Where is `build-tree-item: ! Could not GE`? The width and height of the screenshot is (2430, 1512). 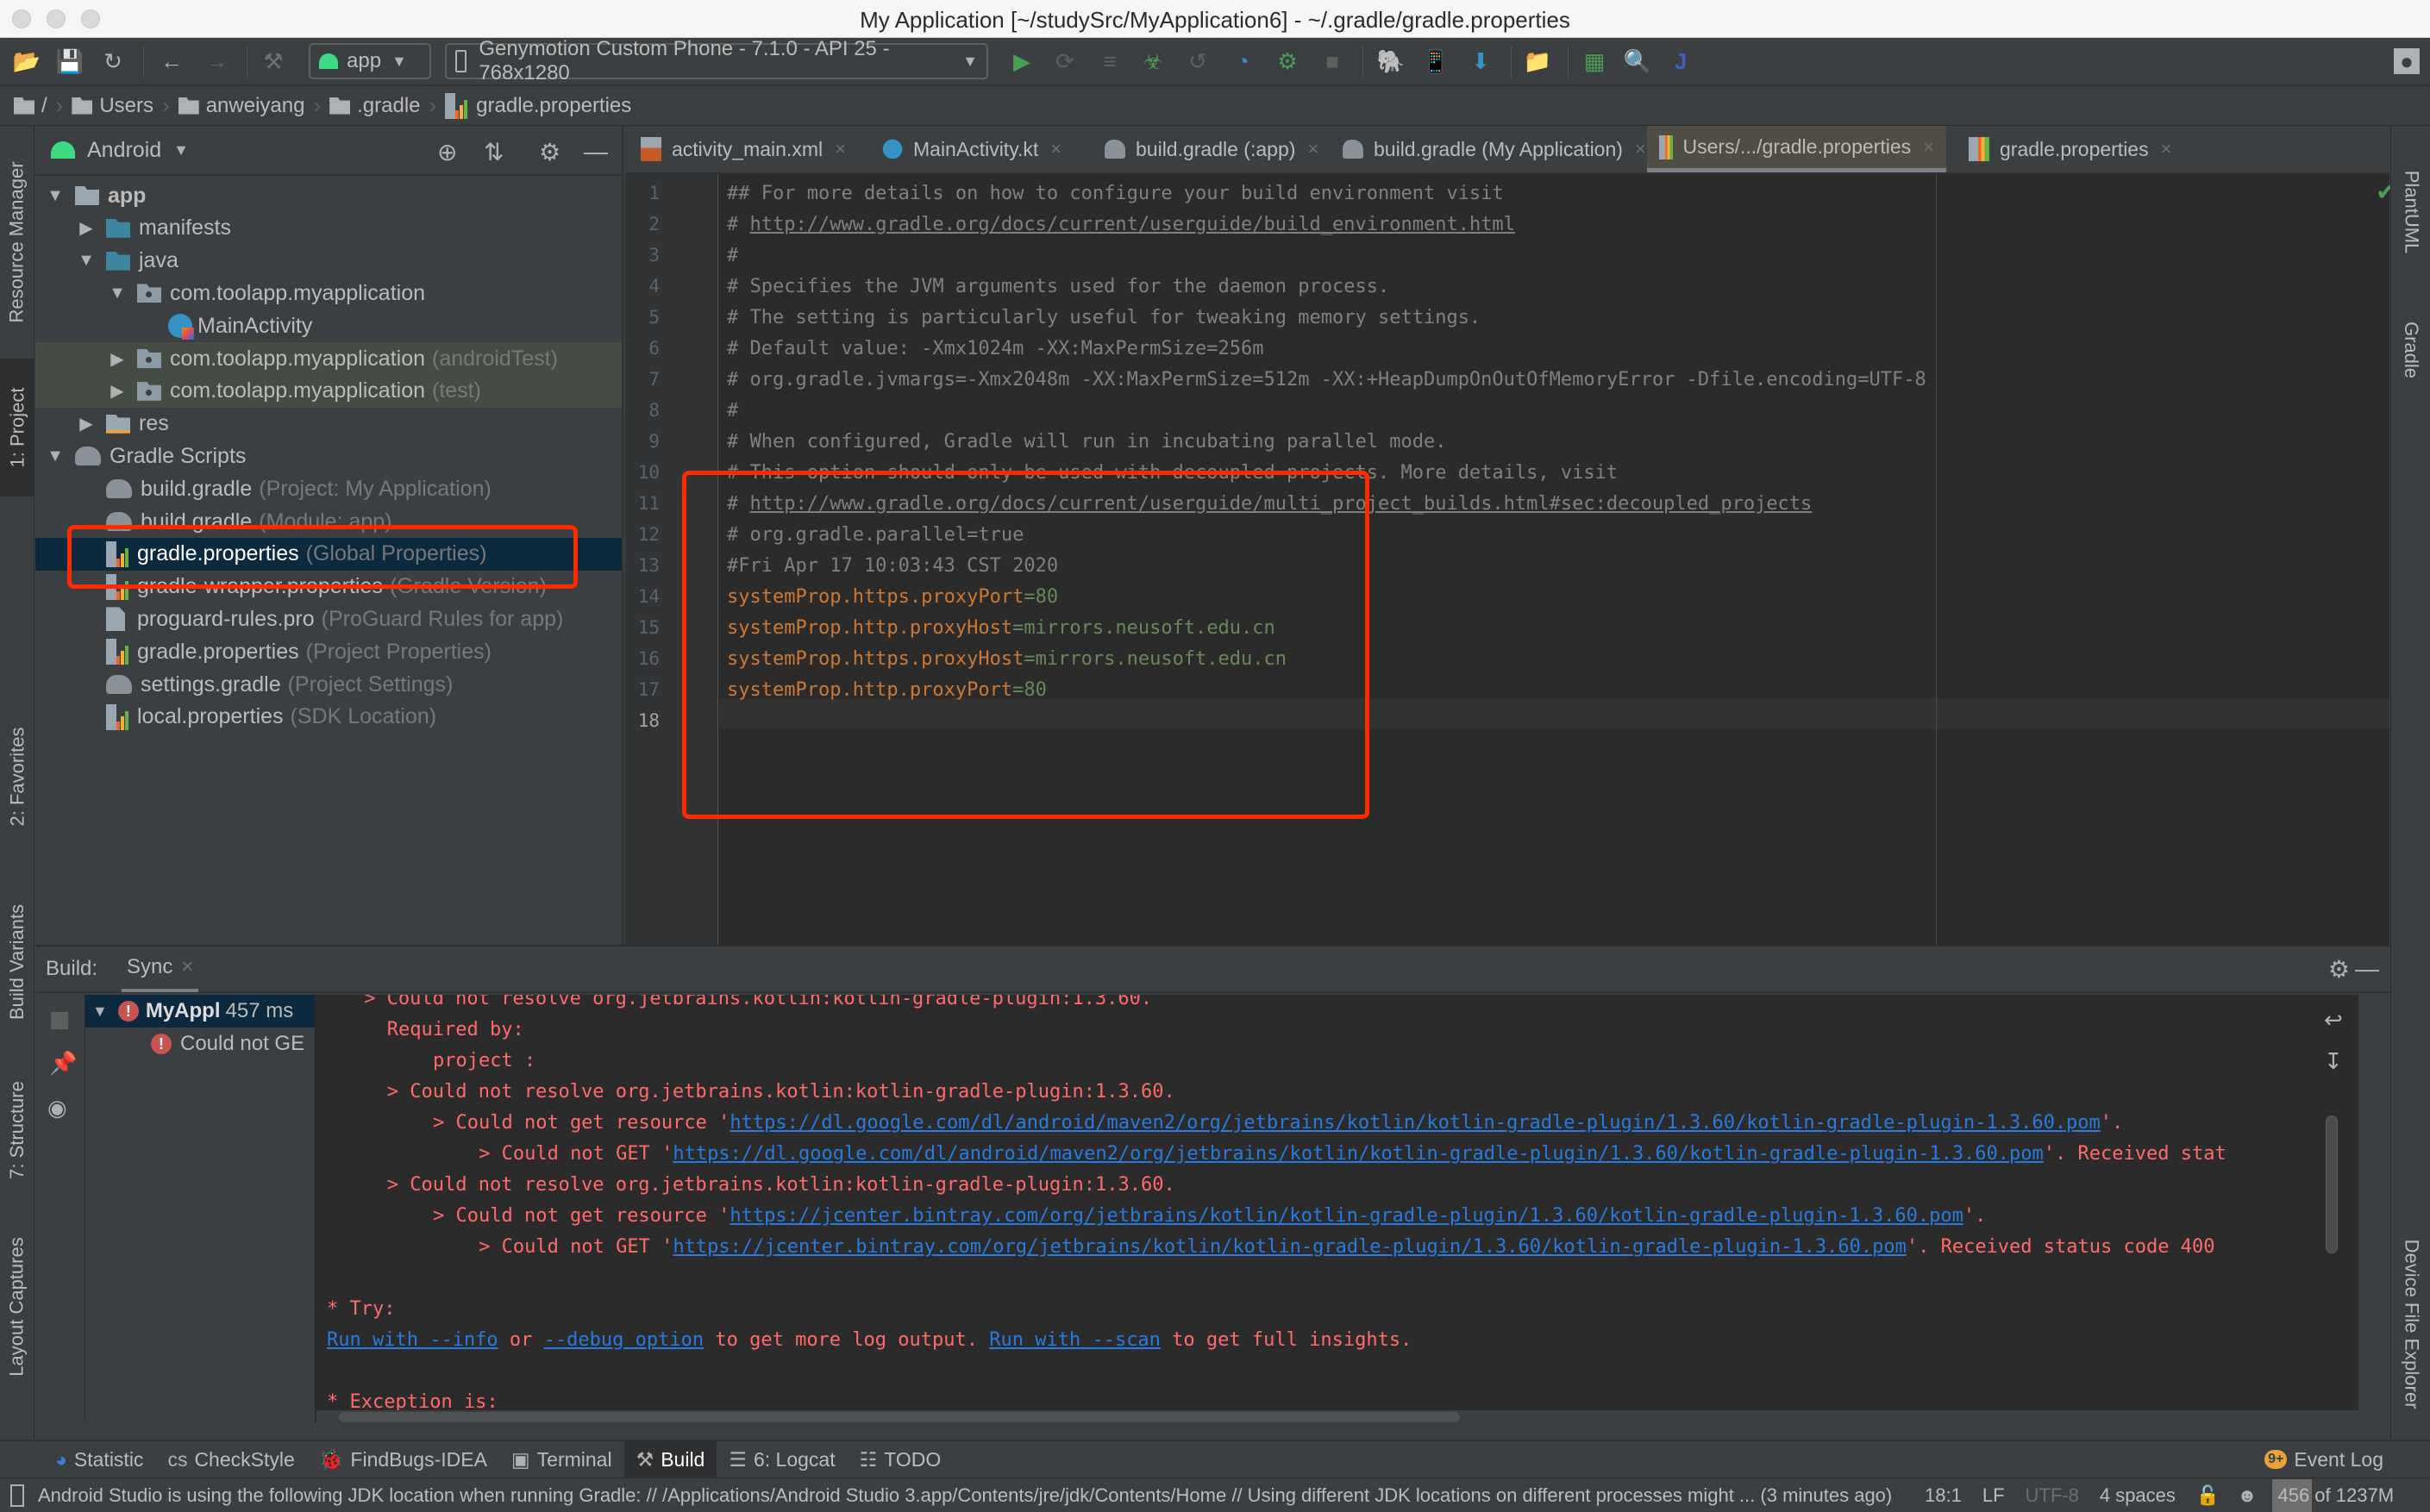 build-tree-item: ! Could not GE is located at coordinates (200, 1044).